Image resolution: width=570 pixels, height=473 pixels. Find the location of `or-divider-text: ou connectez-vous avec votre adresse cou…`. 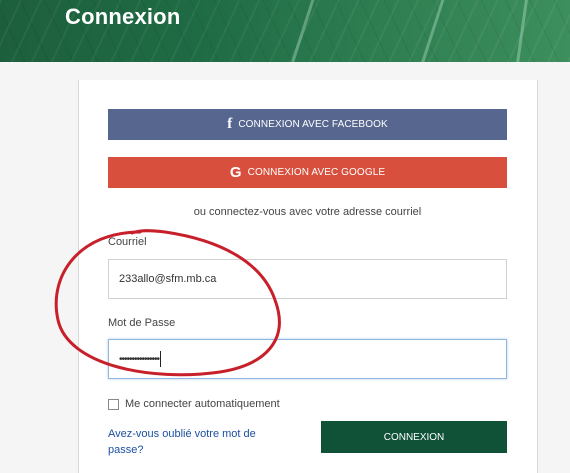

or-divider-text: ou connectez-vous avec votre adresse cou… is located at coordinates (307, 212).